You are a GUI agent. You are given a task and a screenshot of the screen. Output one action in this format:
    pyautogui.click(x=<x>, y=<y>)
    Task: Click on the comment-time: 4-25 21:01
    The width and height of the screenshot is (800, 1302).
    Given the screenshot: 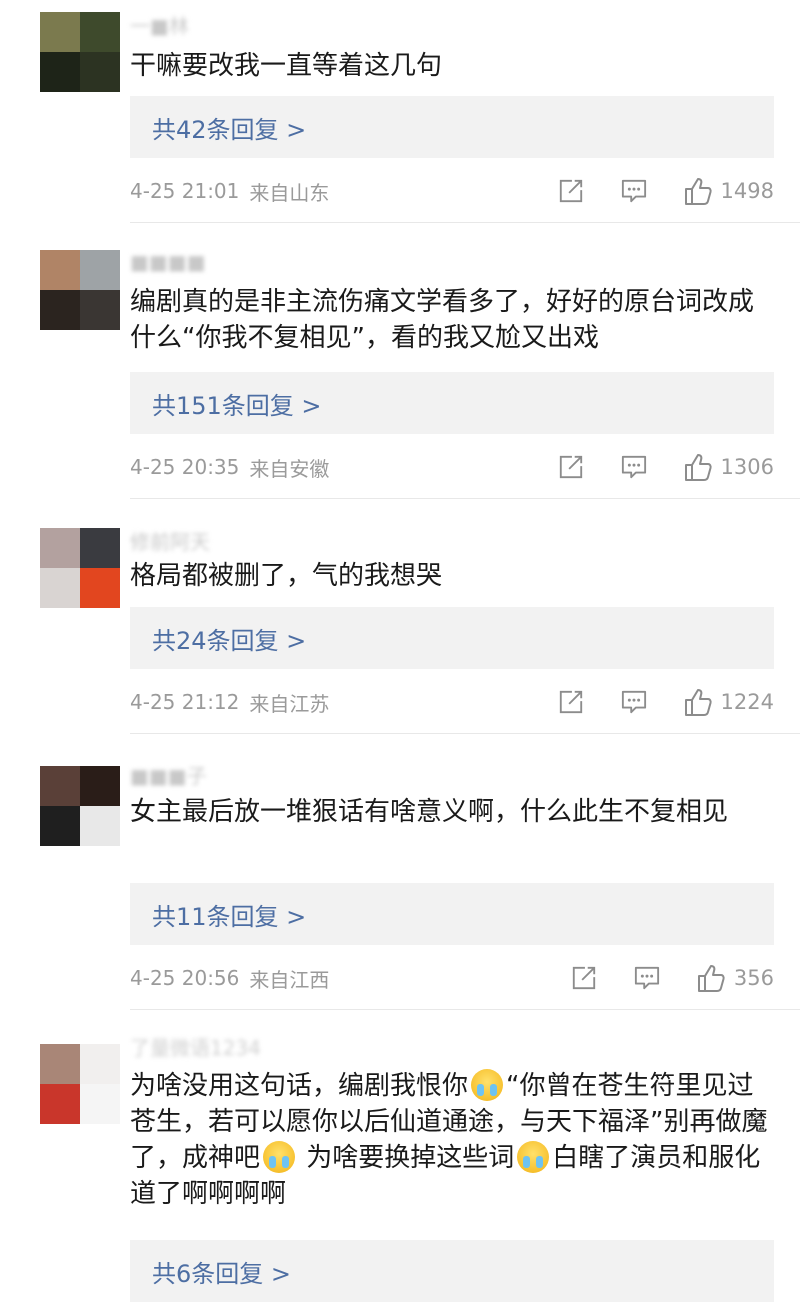 What is the action you would take?
    pyautogui.click(x=185, y=191)
    